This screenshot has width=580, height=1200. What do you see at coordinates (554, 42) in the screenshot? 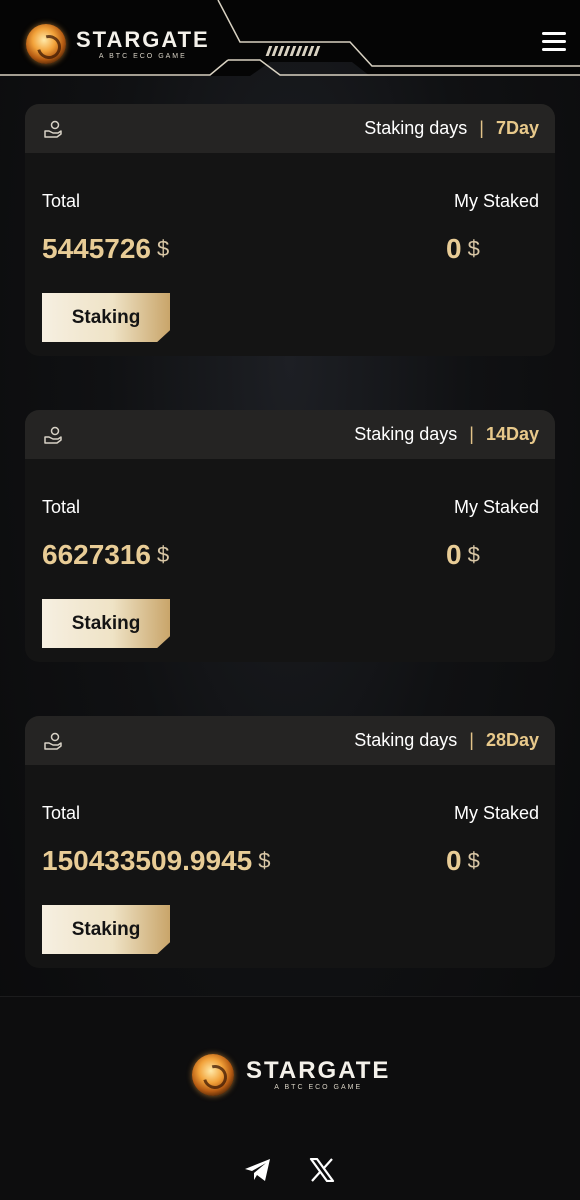
I see `hamburger-menu-icon` at bounding box center [554, 42].